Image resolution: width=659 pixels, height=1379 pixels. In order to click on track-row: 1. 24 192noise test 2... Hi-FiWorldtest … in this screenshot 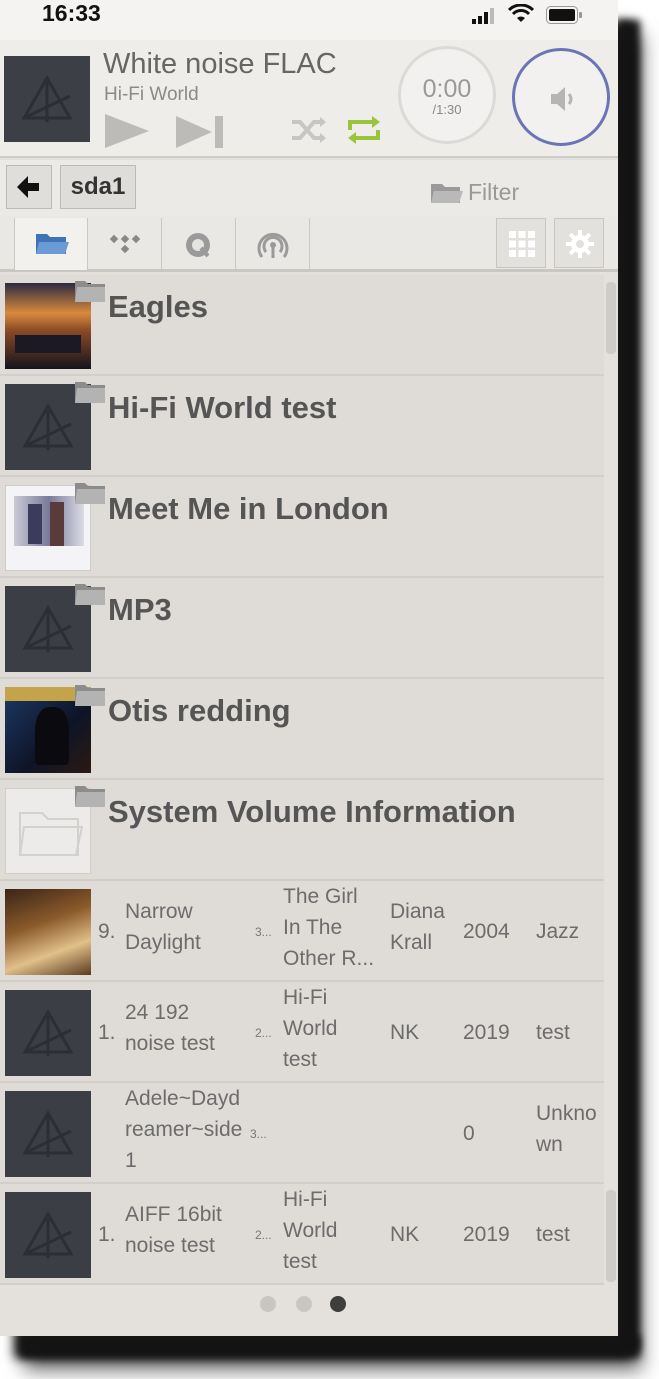, I will do `click(302, 1032)`.